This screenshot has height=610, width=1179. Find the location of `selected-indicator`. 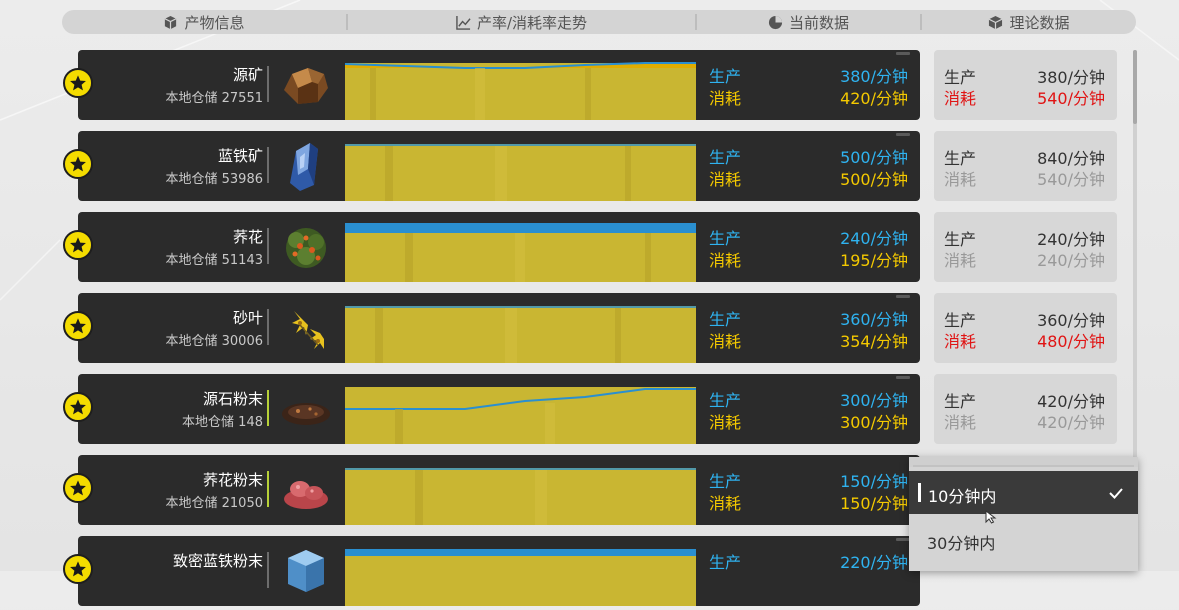

selected-indicator is located at coordinates (919, 492).